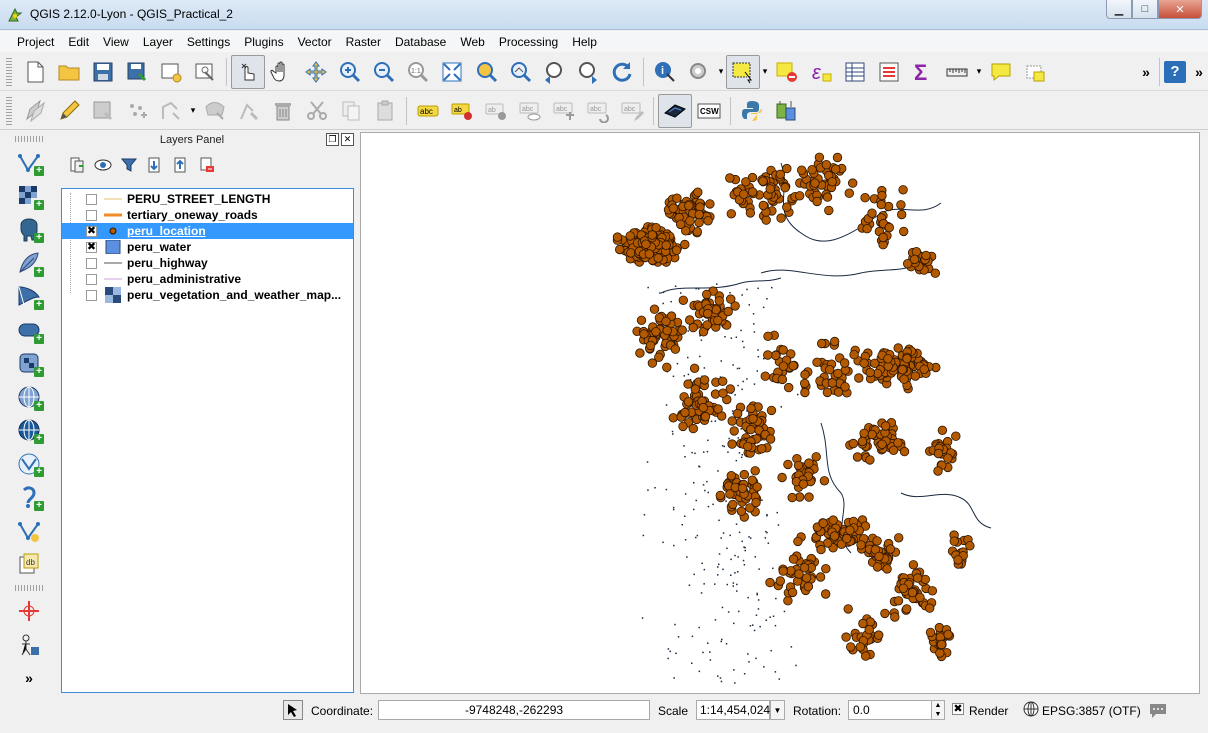 The image size is (1208, 733). Describe the element at coordinates (588, 72) in the screenshot. I see `zoom-next-button` at that location.